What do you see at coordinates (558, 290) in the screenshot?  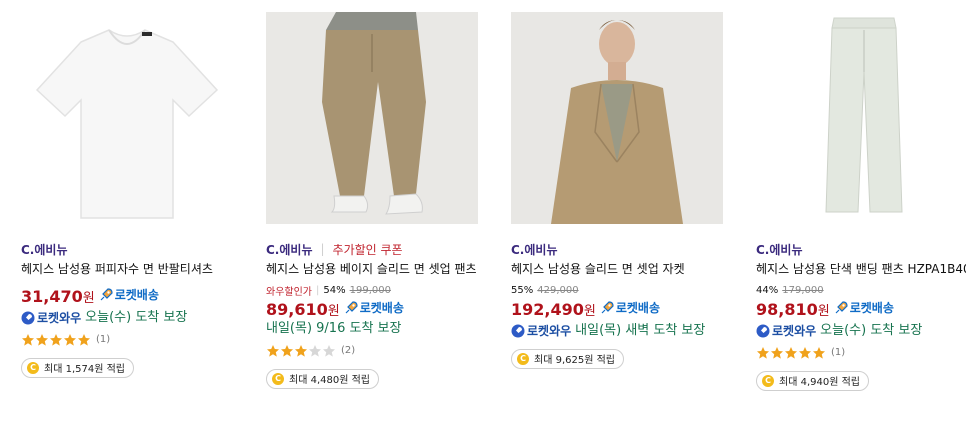 I see `original-price: 429,000` at bounding box center [558, 290].